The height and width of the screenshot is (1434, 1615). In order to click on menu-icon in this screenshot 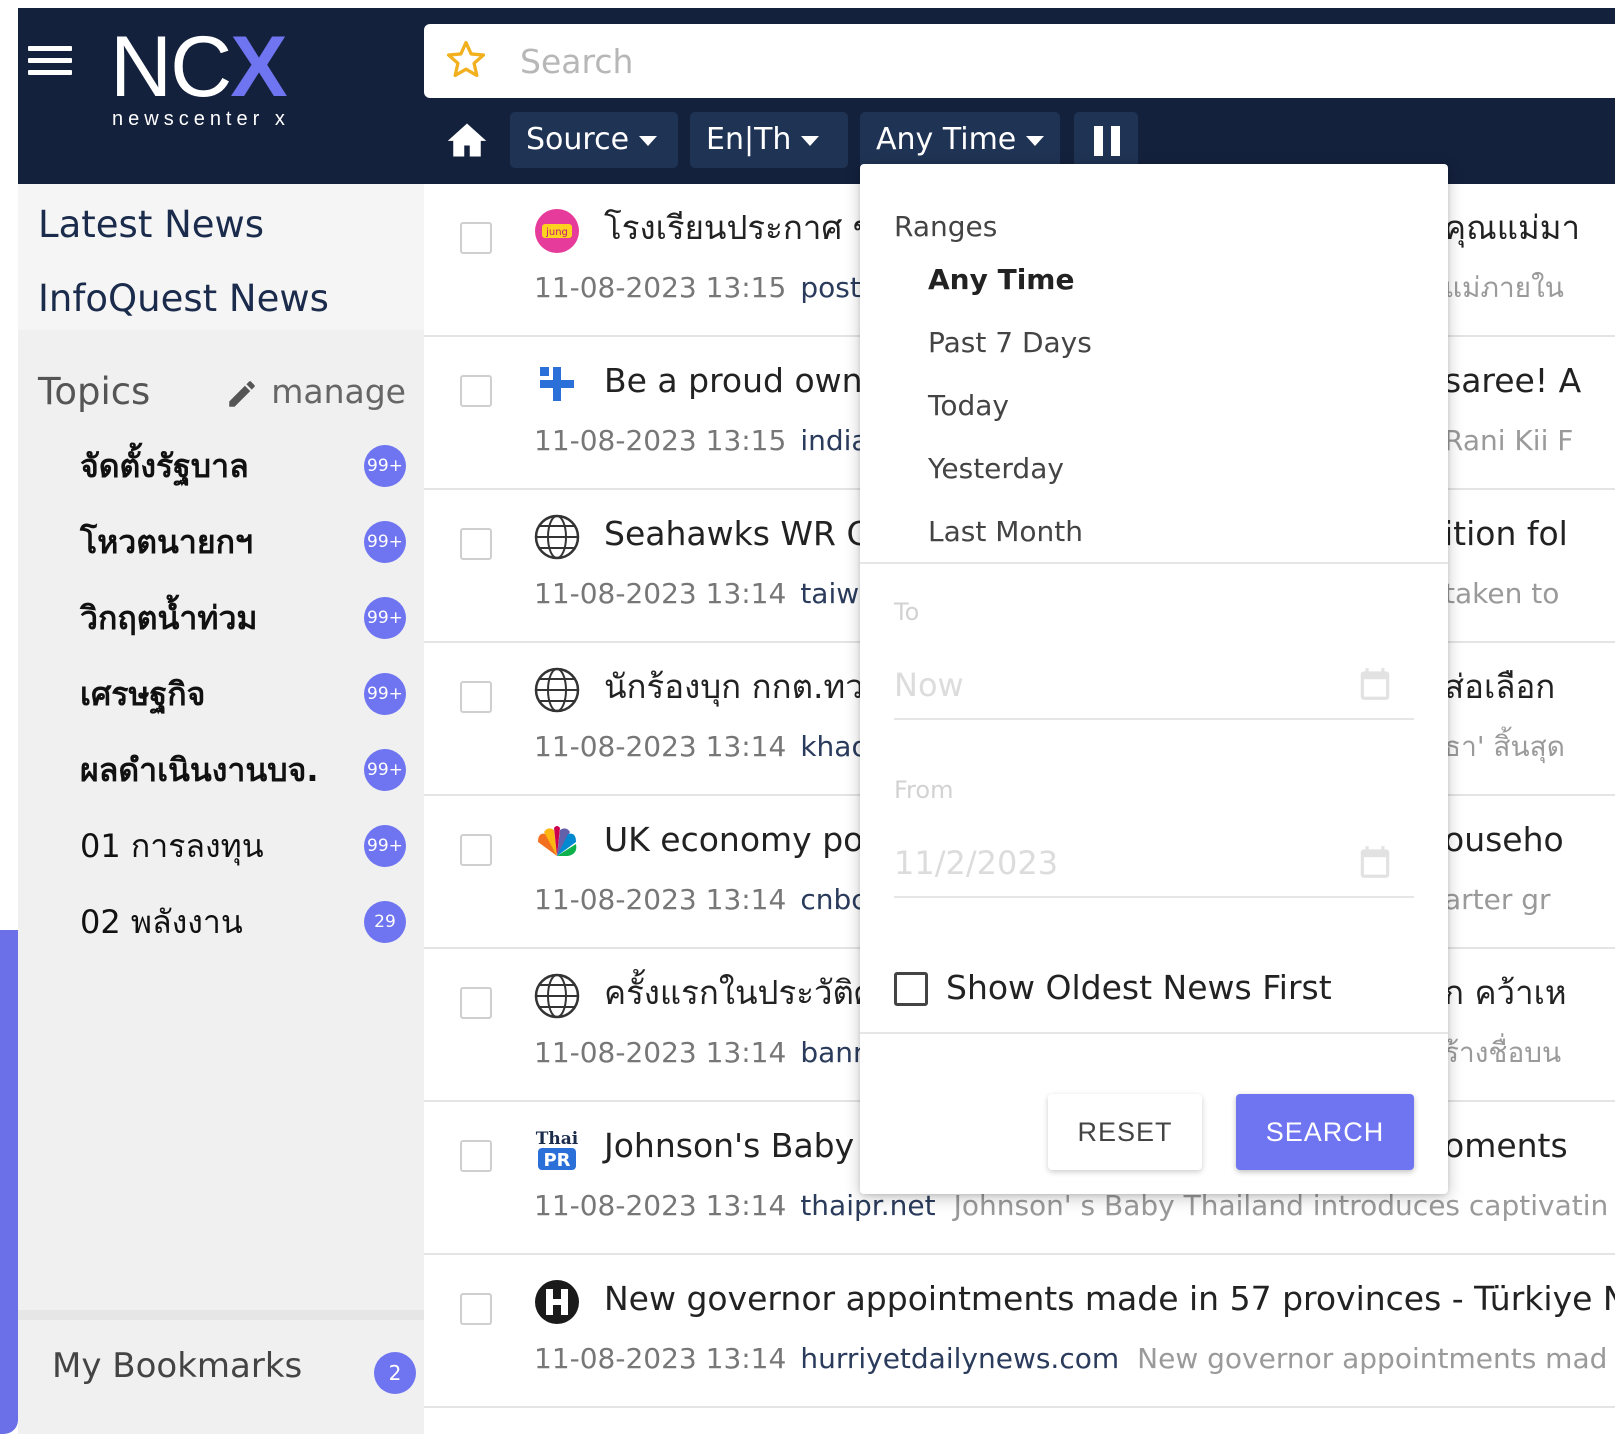, I will do `click(50, 61)`.